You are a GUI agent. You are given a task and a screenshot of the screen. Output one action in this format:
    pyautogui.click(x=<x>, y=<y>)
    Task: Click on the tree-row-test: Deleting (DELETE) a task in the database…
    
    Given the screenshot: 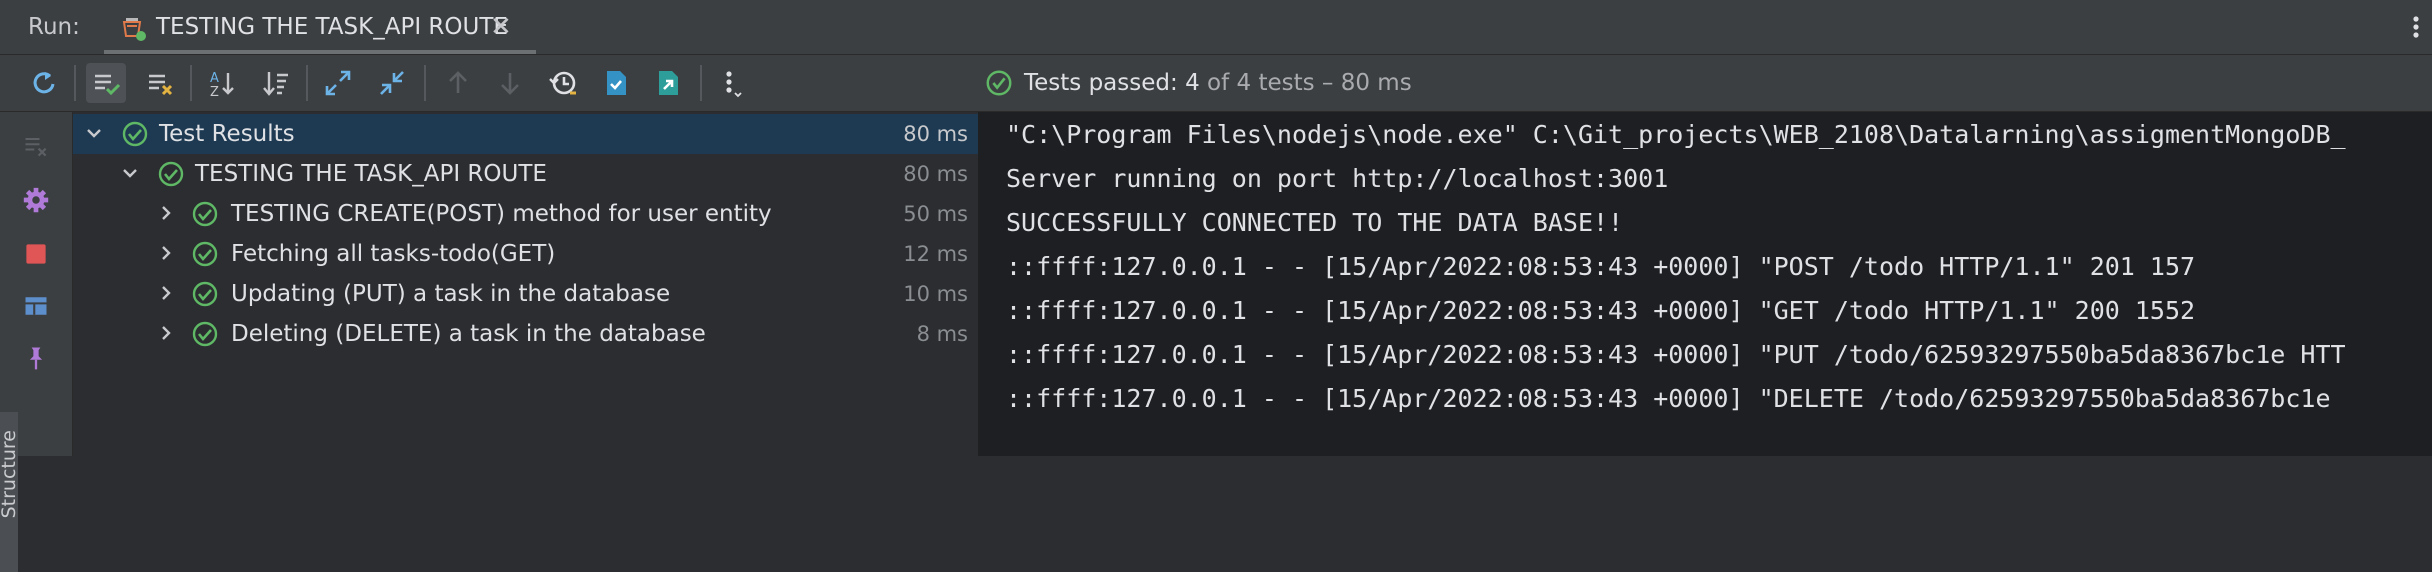 What is the action you would take?
    pyautogui.click(x=525, y=334)
    